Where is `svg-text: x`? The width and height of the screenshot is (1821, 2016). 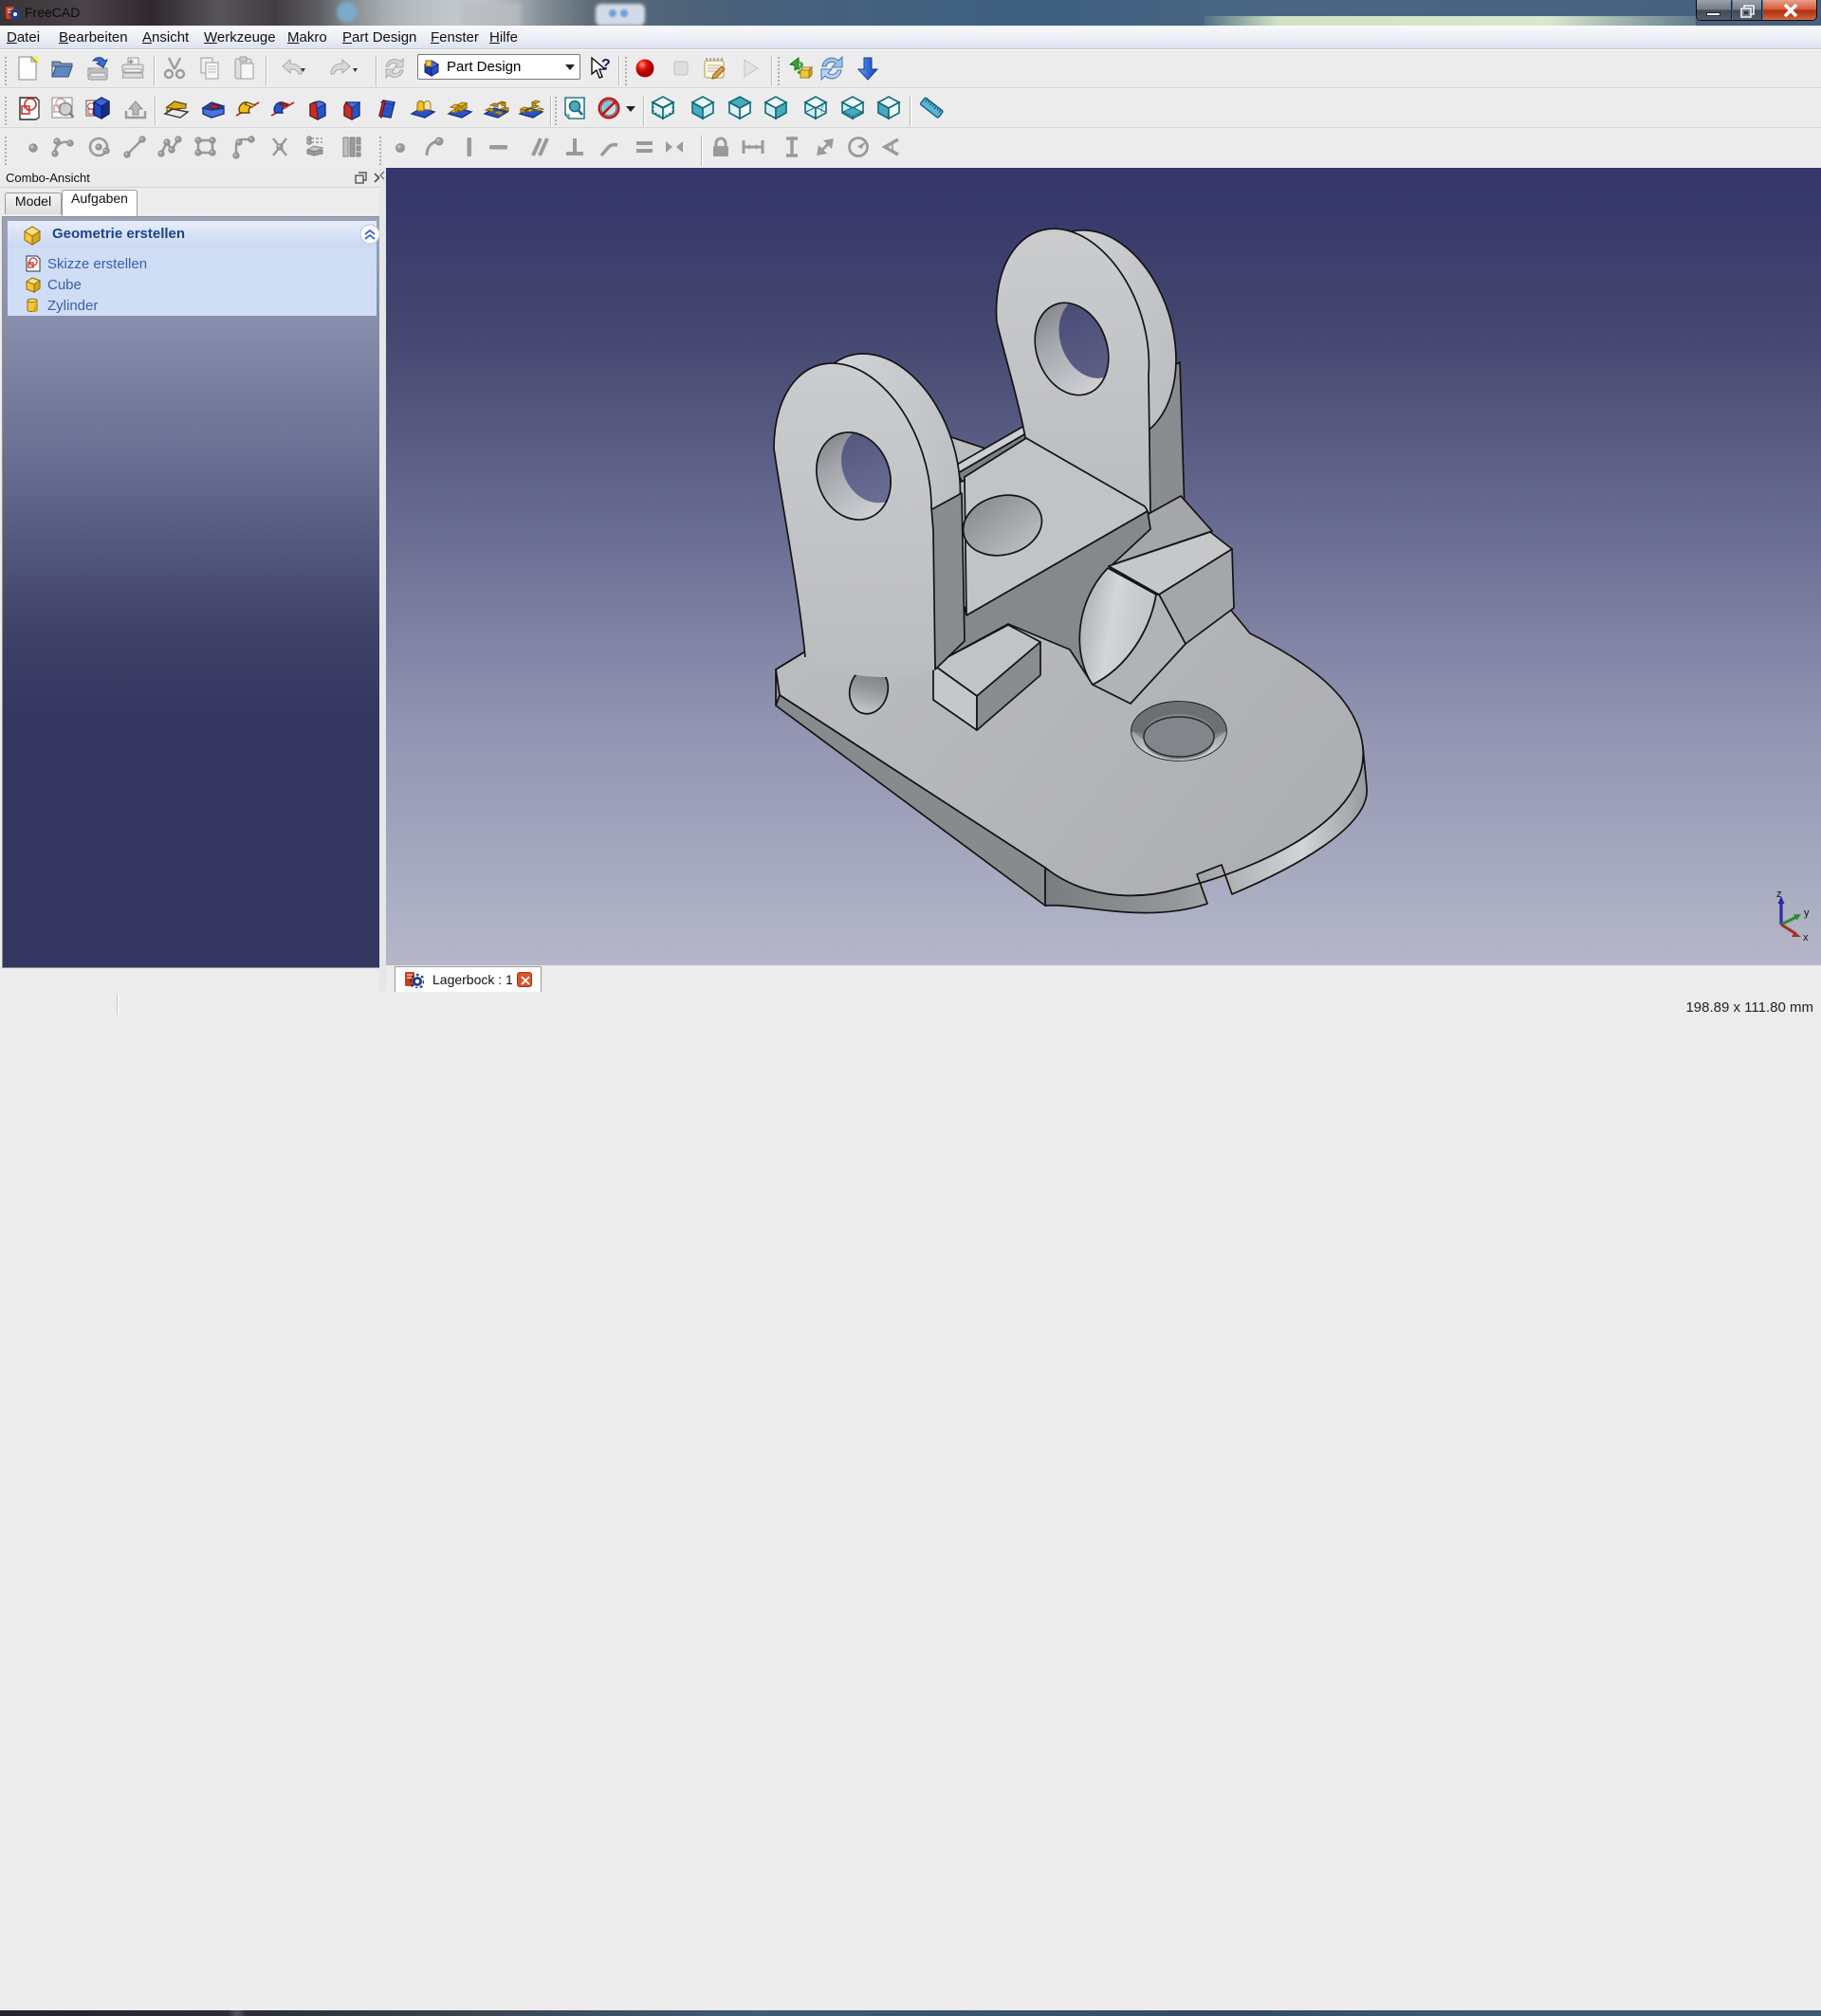 svg-text: x is located at coordinates (1806, 938).